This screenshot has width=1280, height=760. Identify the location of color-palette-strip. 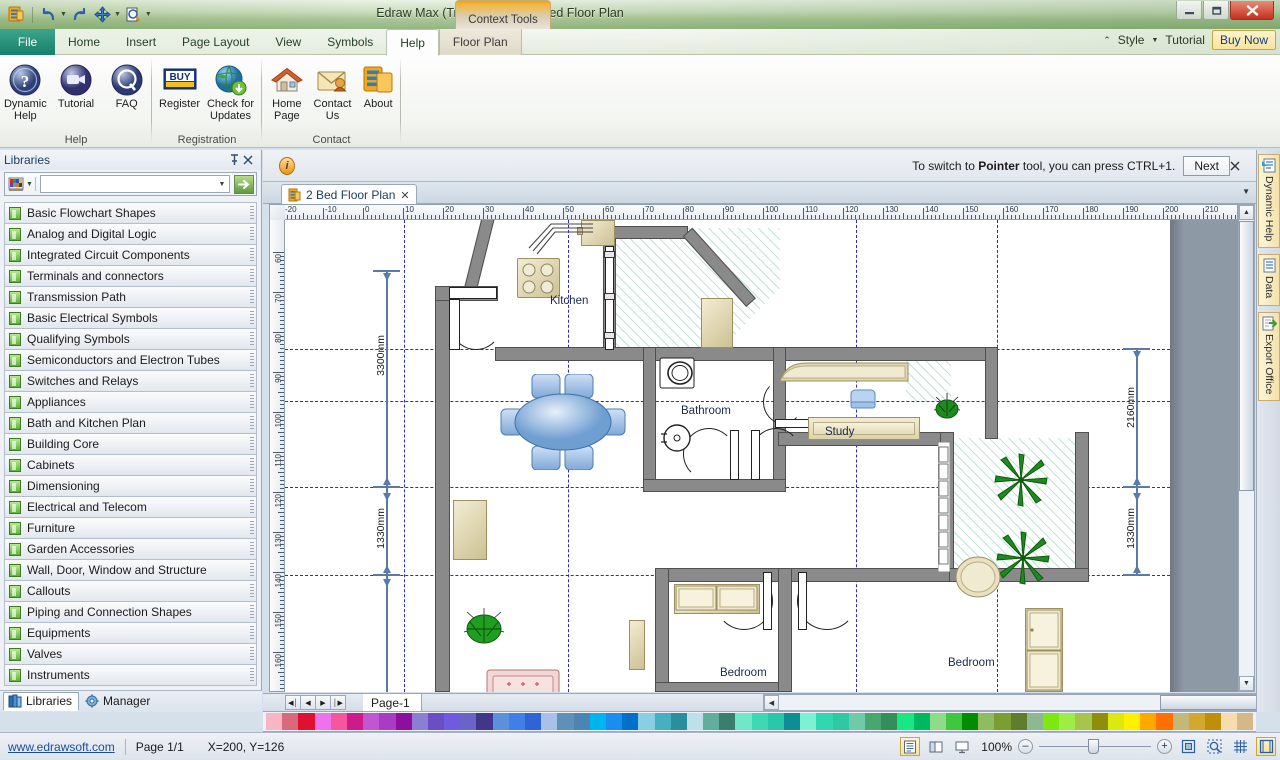
(759, 721).